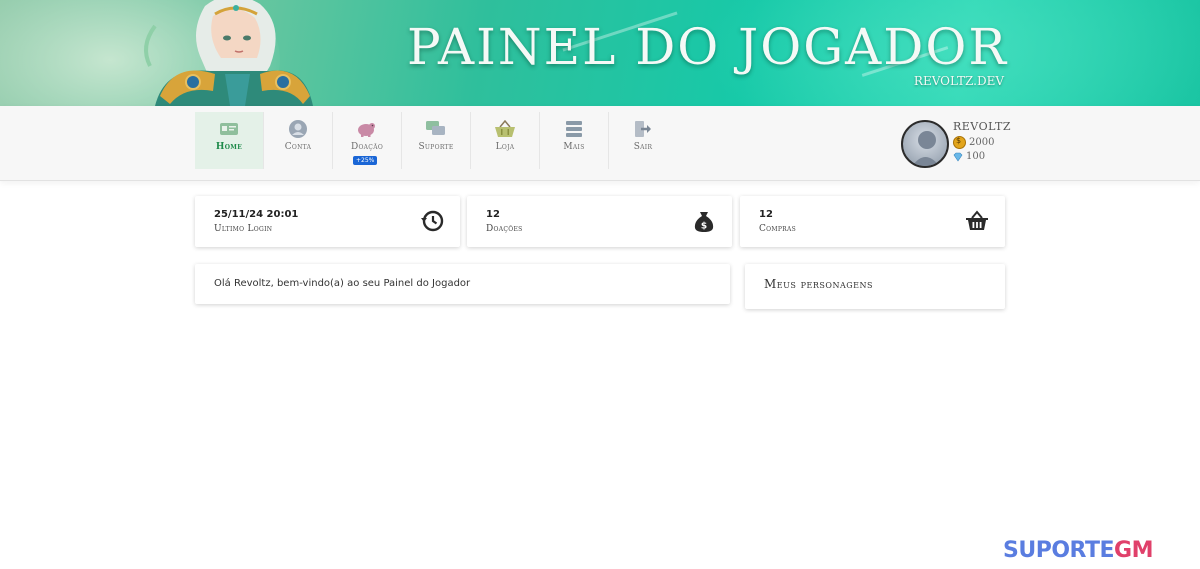 This screenshot has width=1200, height=569. What do you see at coordinates (599, 221) in the screenshot?
I see `stat-card-donations: 12 Doações $` at bounding box center [599, 221].